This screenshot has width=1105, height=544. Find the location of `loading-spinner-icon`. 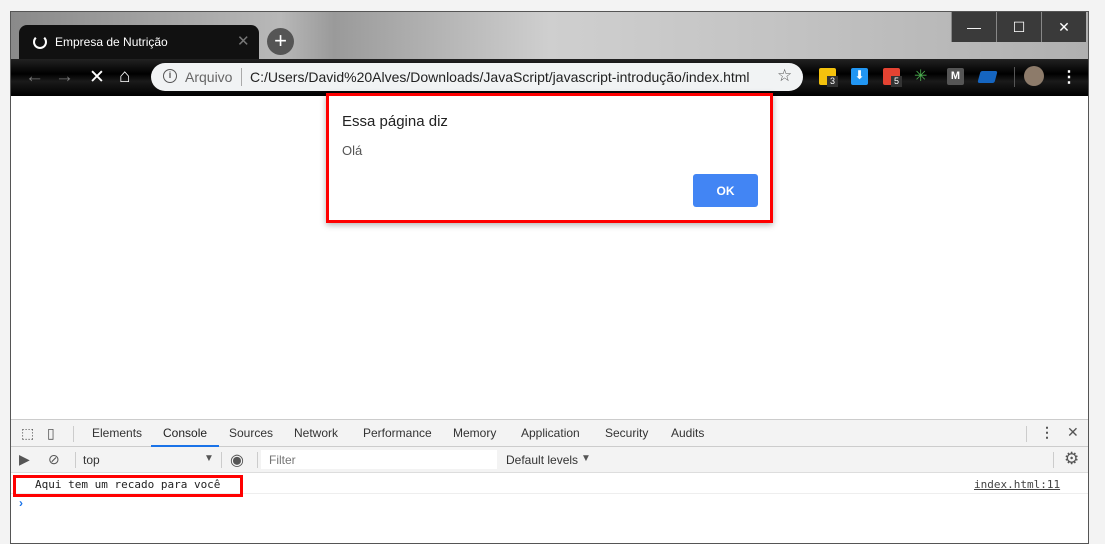

loading-spinner-icon is located at coordinates (40, 42).